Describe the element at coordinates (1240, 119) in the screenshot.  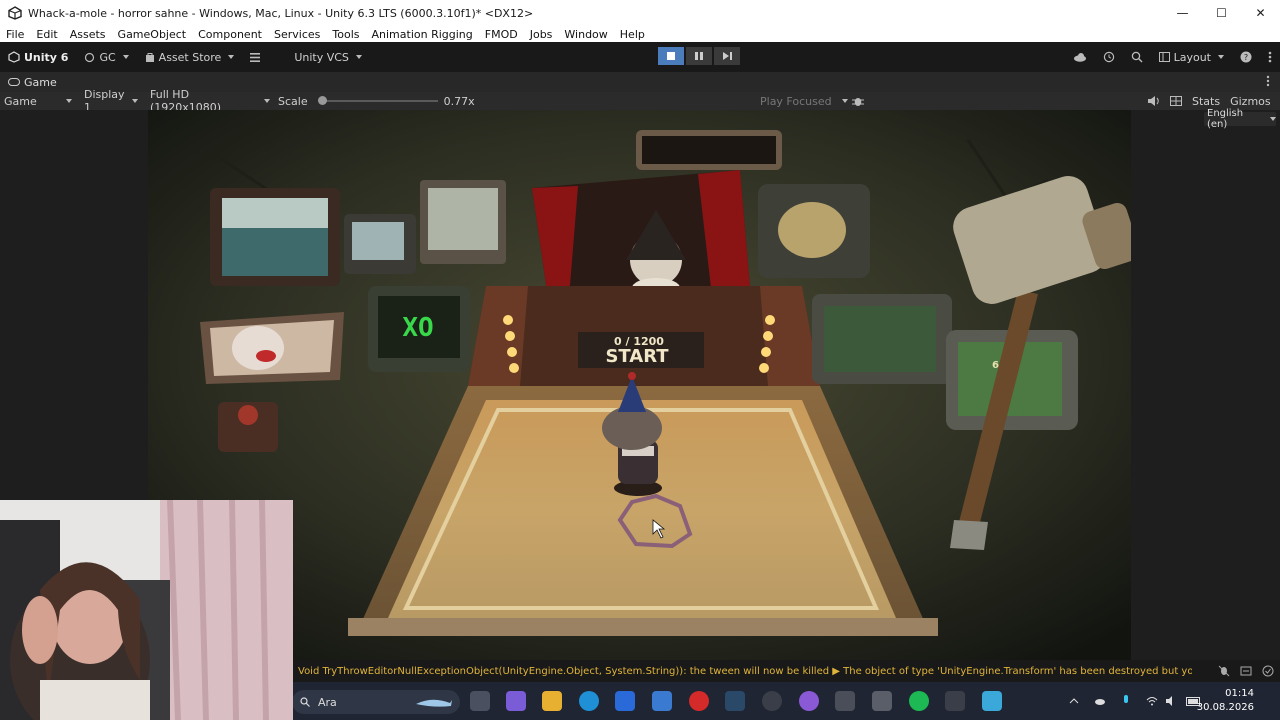
I see `language-dropdown: English (en)` at that location.